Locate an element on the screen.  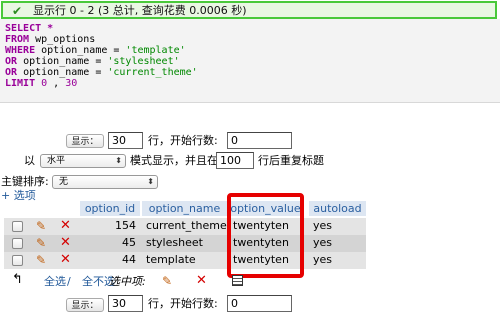
sql-line-3: WHERE option_name = 'template' is located at coordinates (95, 50).